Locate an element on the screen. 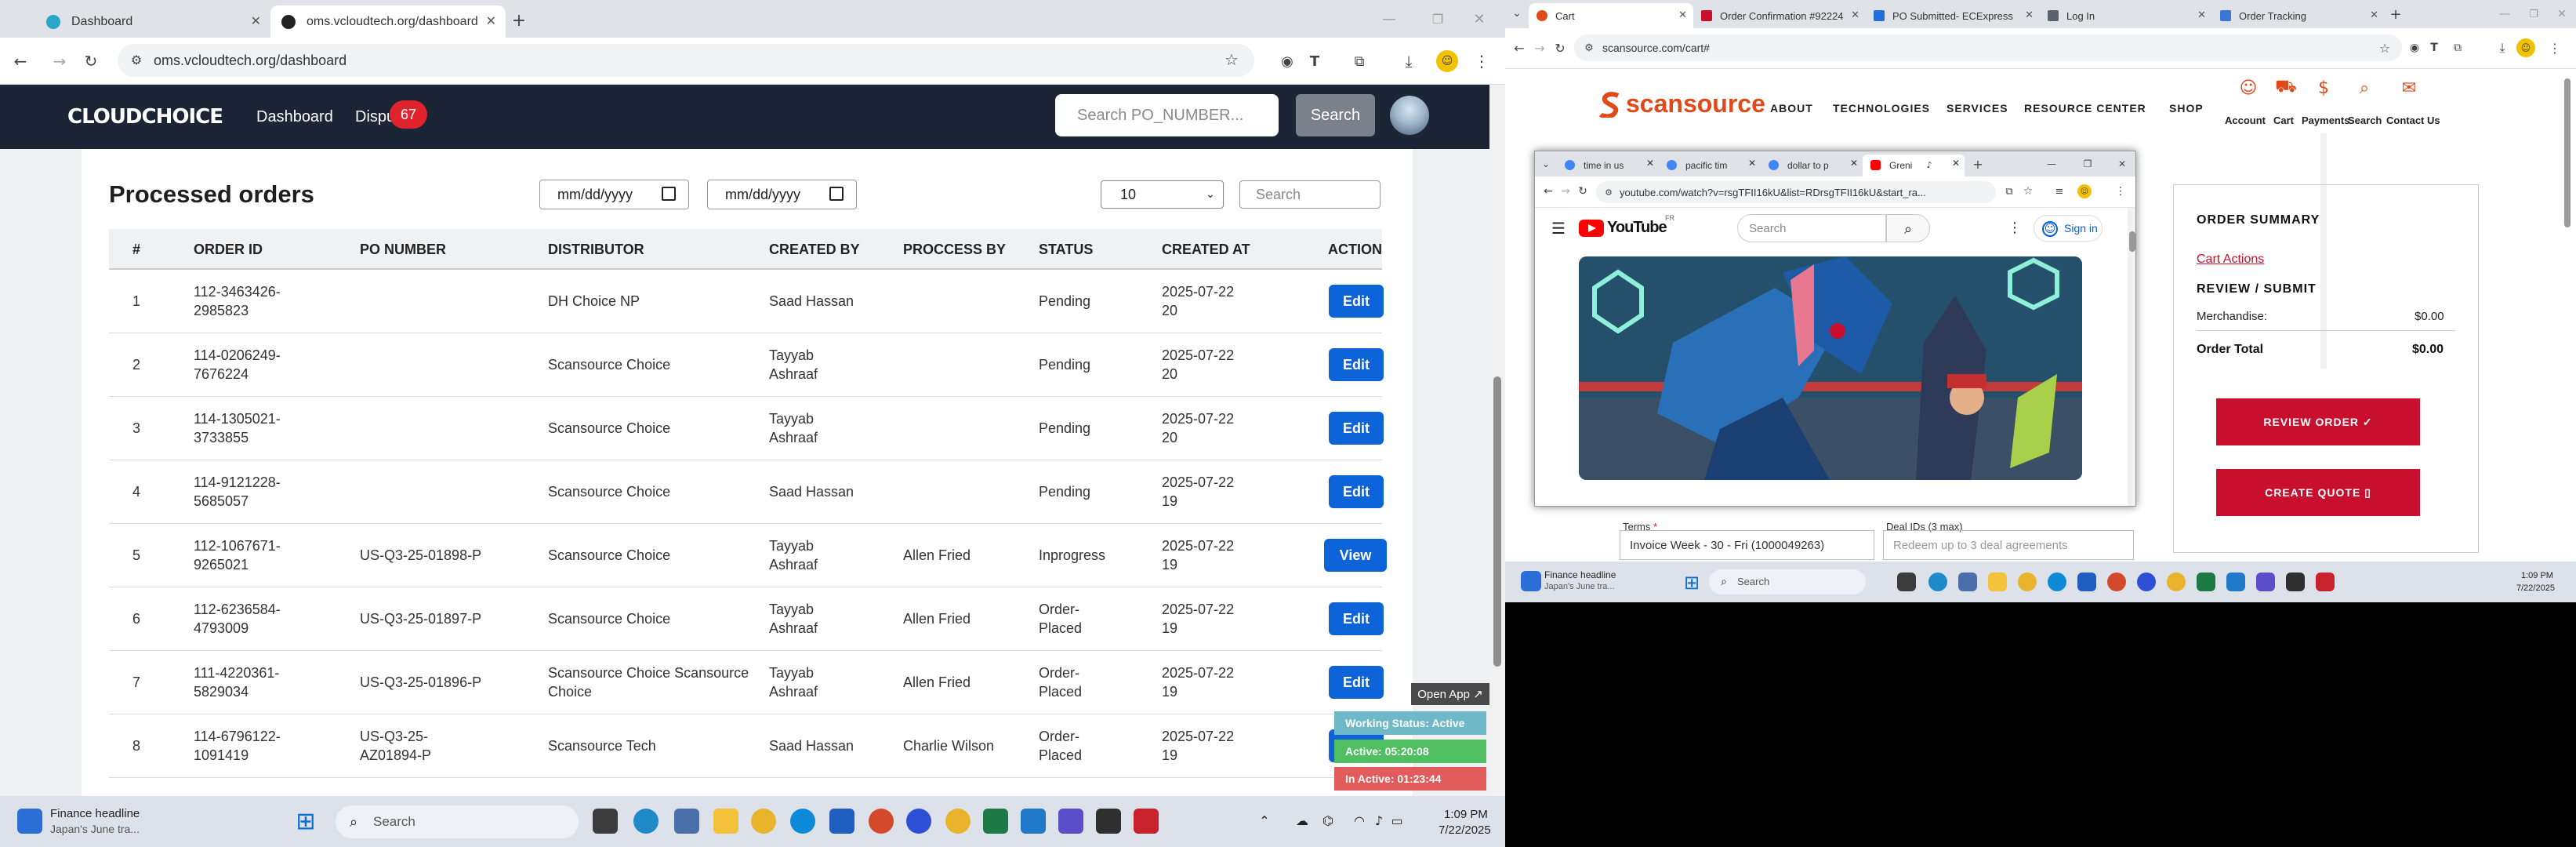 Image resolution: width=2576 pixels, height=847 pixels. taskbar-search-box: ⌕ Search is located at coordinates (458, 821).